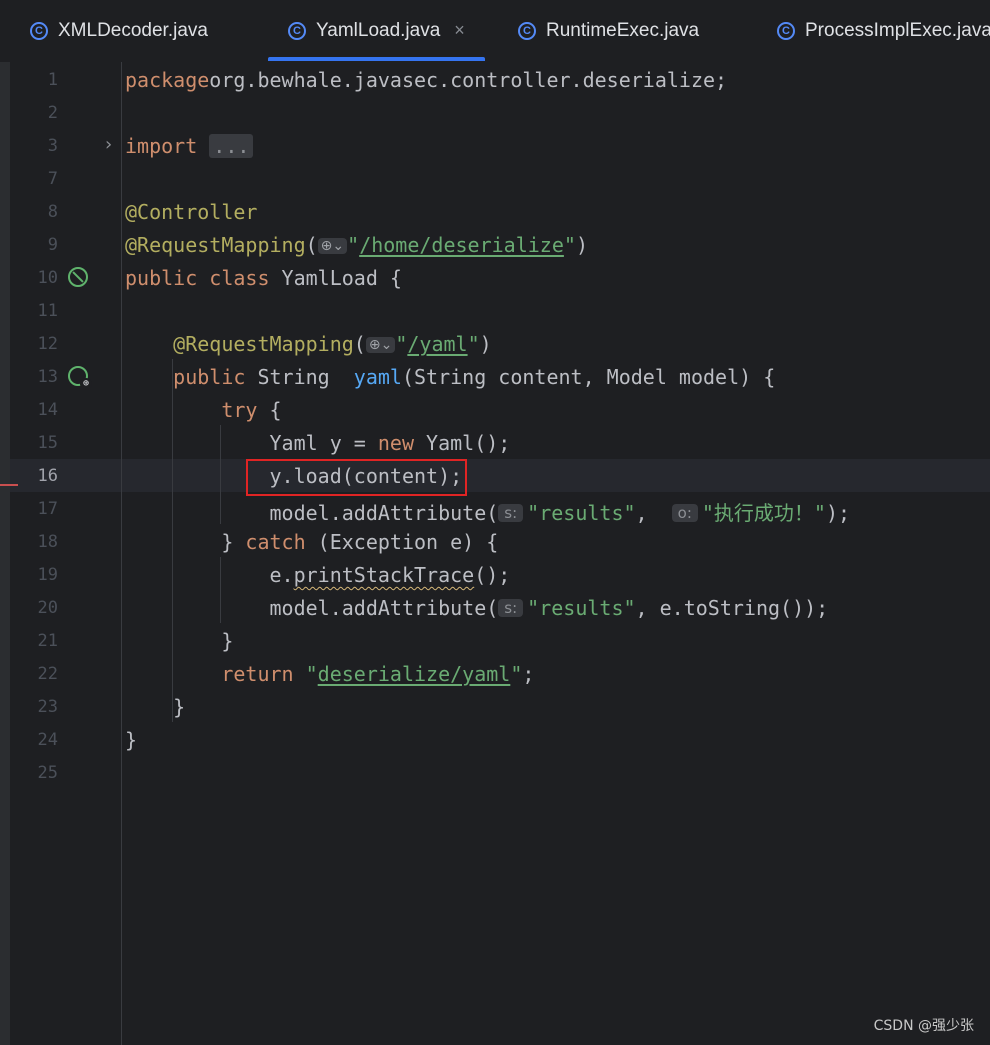 Image resolution: width=990 pixels, height=1045 pixels. What do you see at coordinates (34, 410) in the screenshot?
I see `line-number: 14` at bounding box center [34, 410].